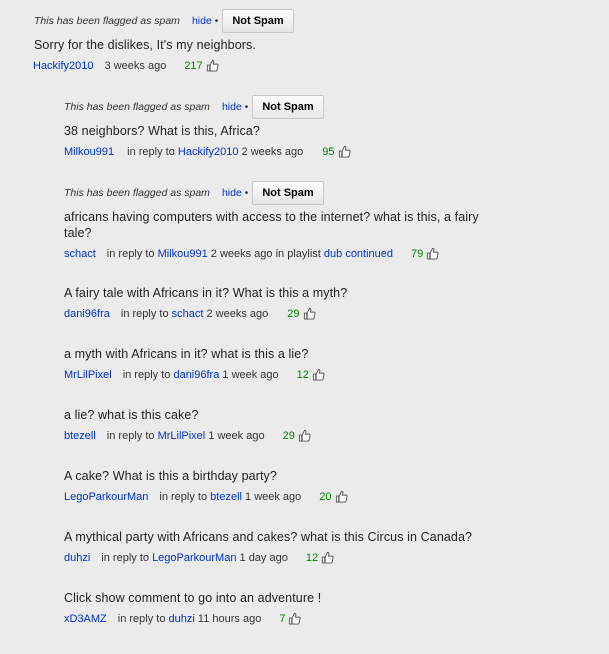 The image size is (609, 654). Describe the element at coordinates (324, 618) in the screenshot. I see `comment-meta: xD3AMZ in reply to duhzi 11 hours ago 7` at that location.